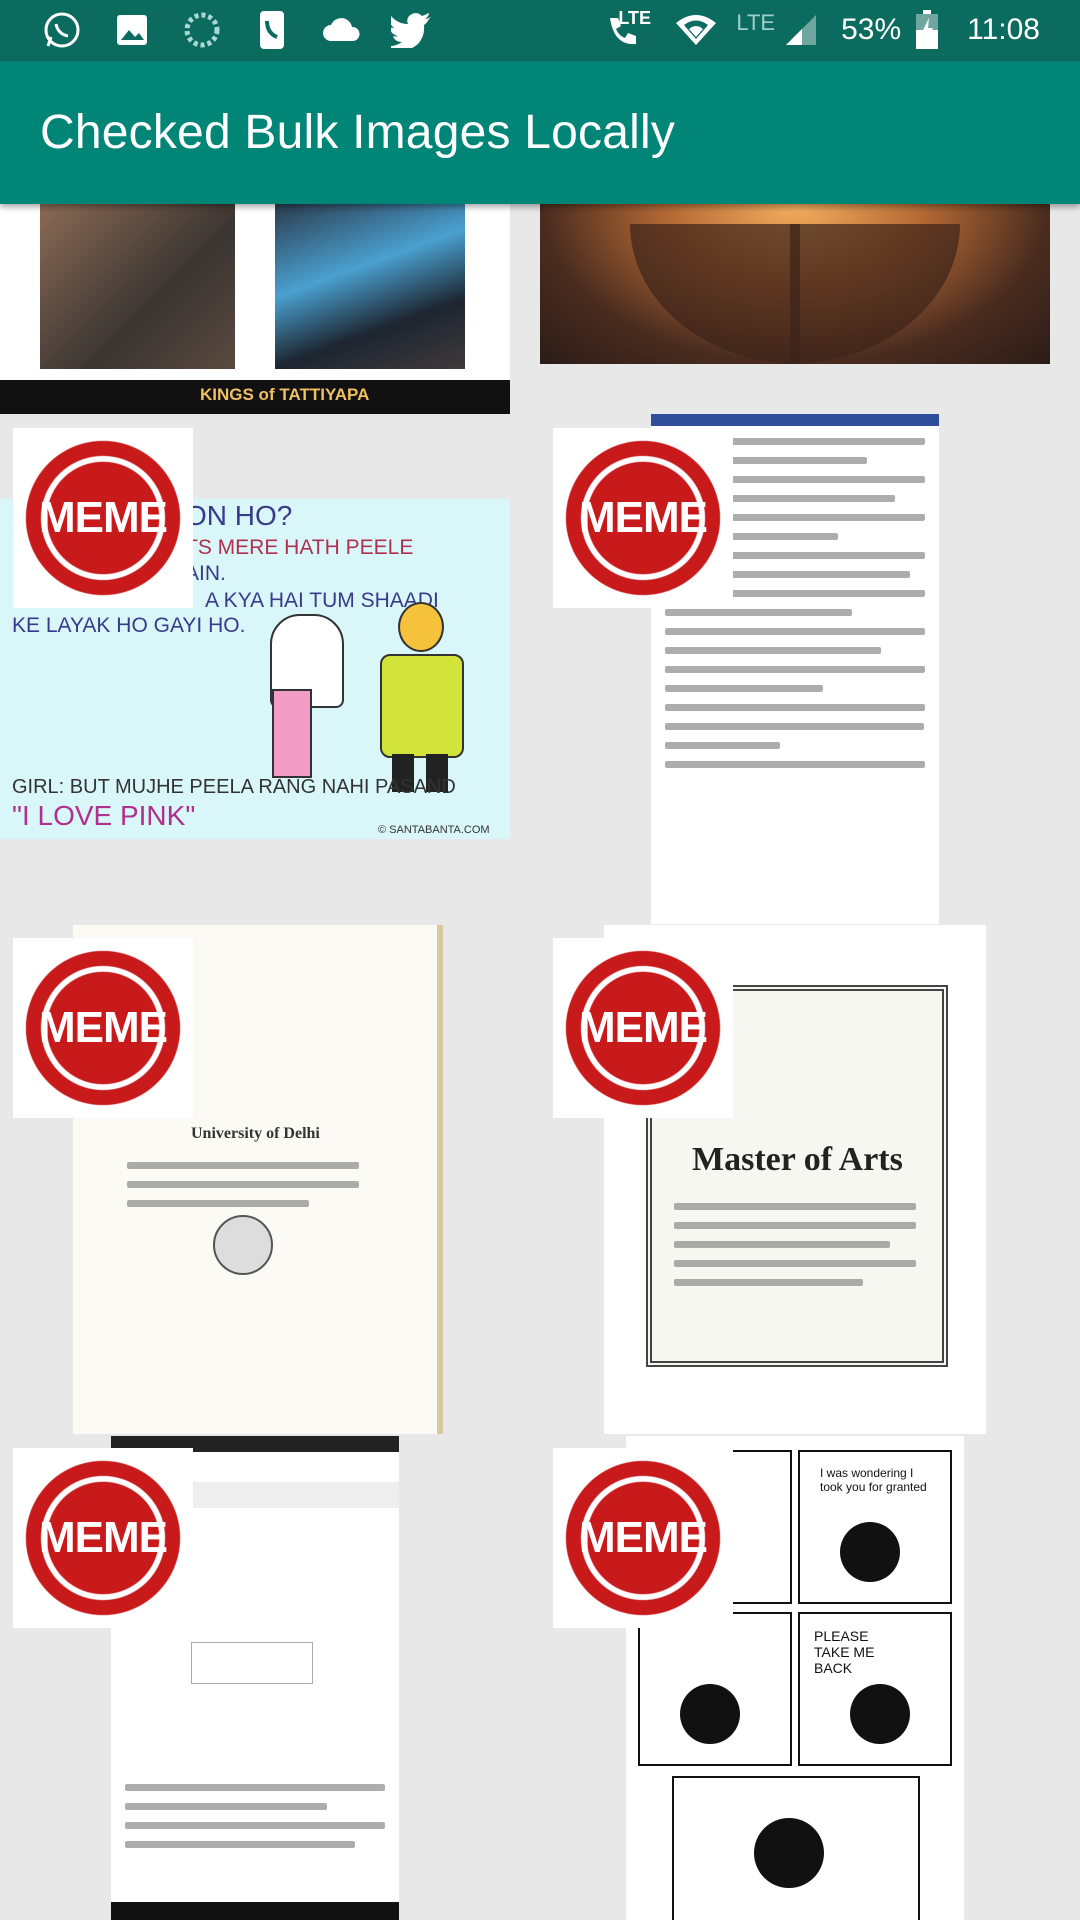  Describe the element at coordinates (234, 787) in the screenshot. I see `meme-line5: GIRL: BUT MUJHE PEELA RANG NAHI PASAND` at that location.